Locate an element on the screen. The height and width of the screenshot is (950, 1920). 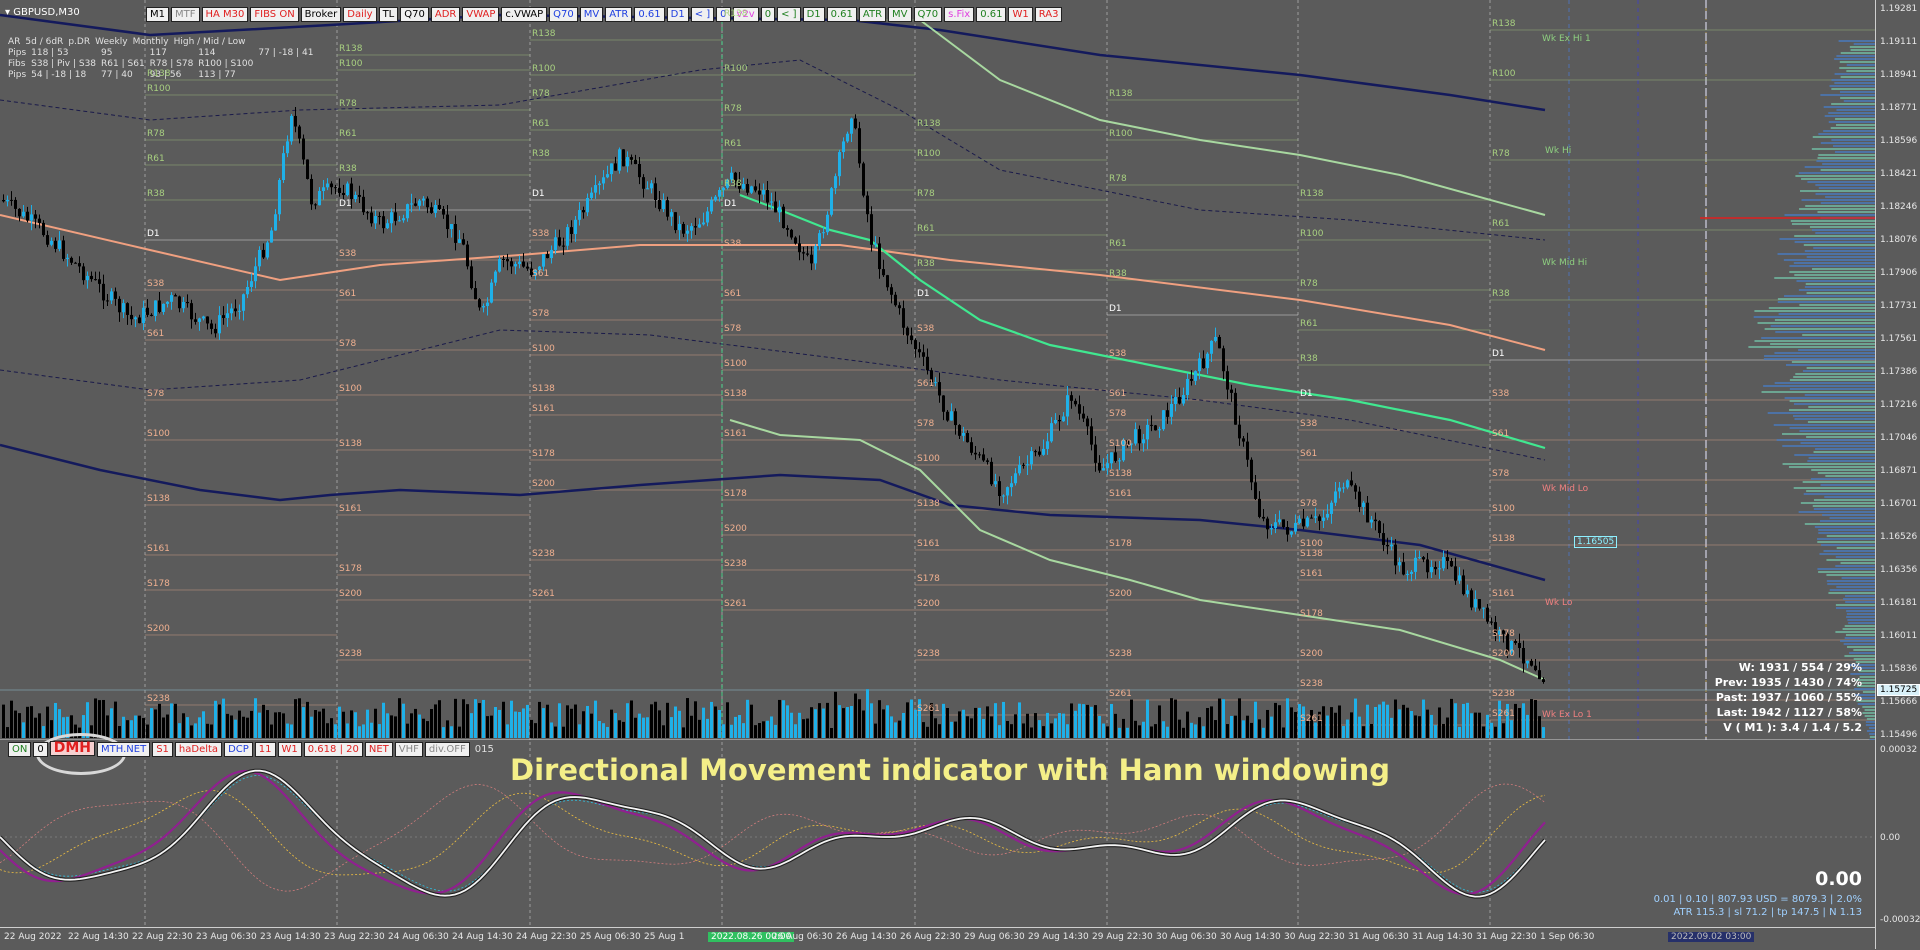
indicator-toolbar-button-6: DCP is located at coordinates (238, 749).